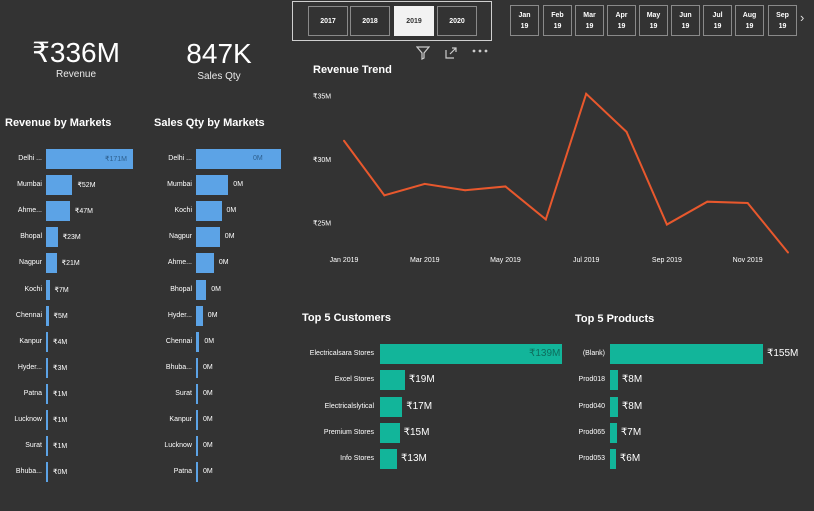  What do you see at coordinates (557, 15) in the screenshot?
I see `month-label: Feb` at bounding box center [557, 15].